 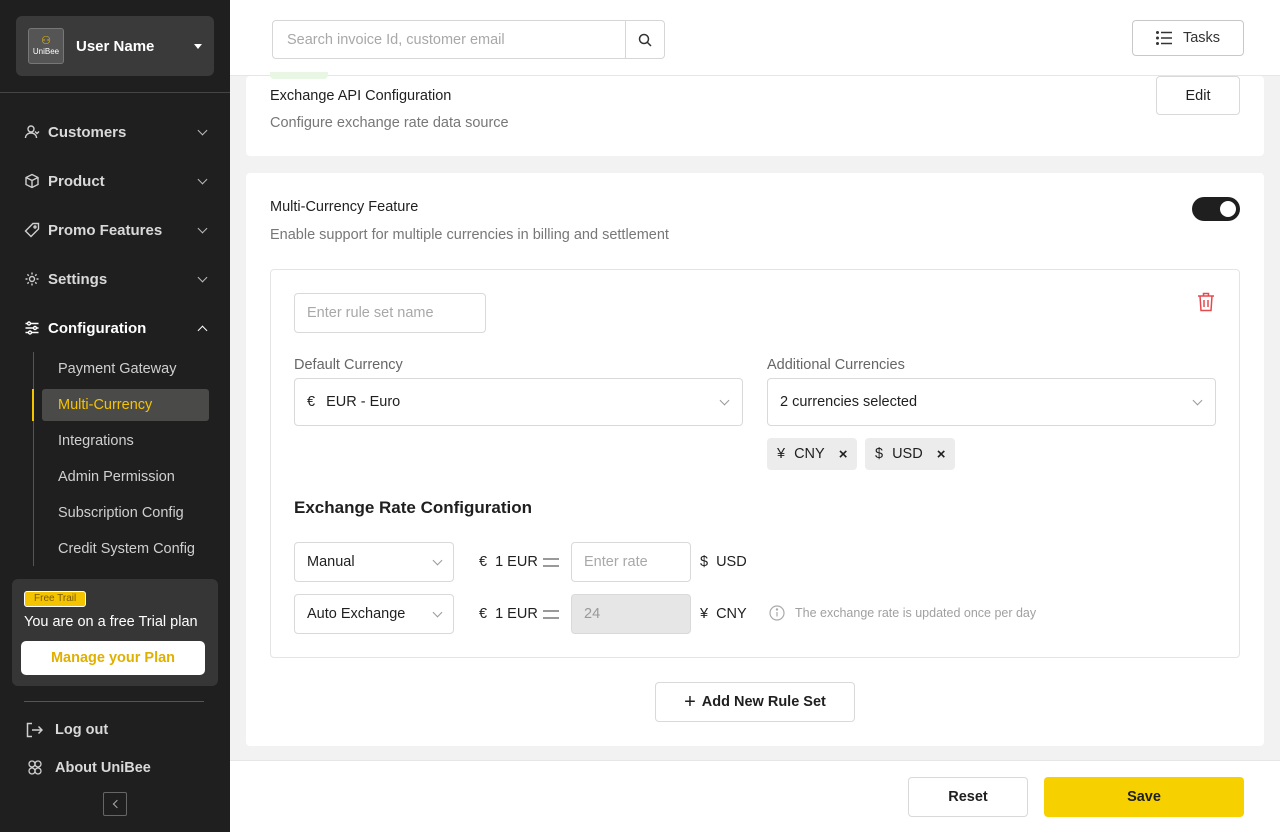 I want to click on tag-label: CNY, so click(x=809, y=454).